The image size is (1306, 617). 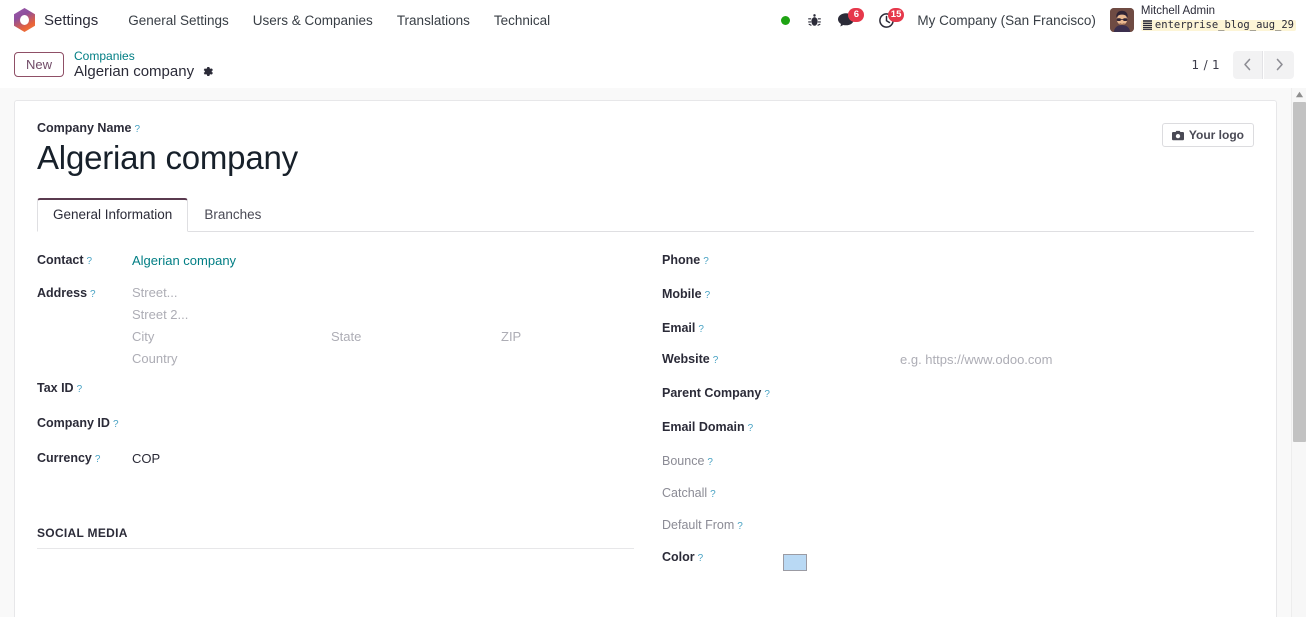 What do you see at coordinates (416, 336) in the screenshot?
I see `address-state-input: State` at bounding box center [416, 336].